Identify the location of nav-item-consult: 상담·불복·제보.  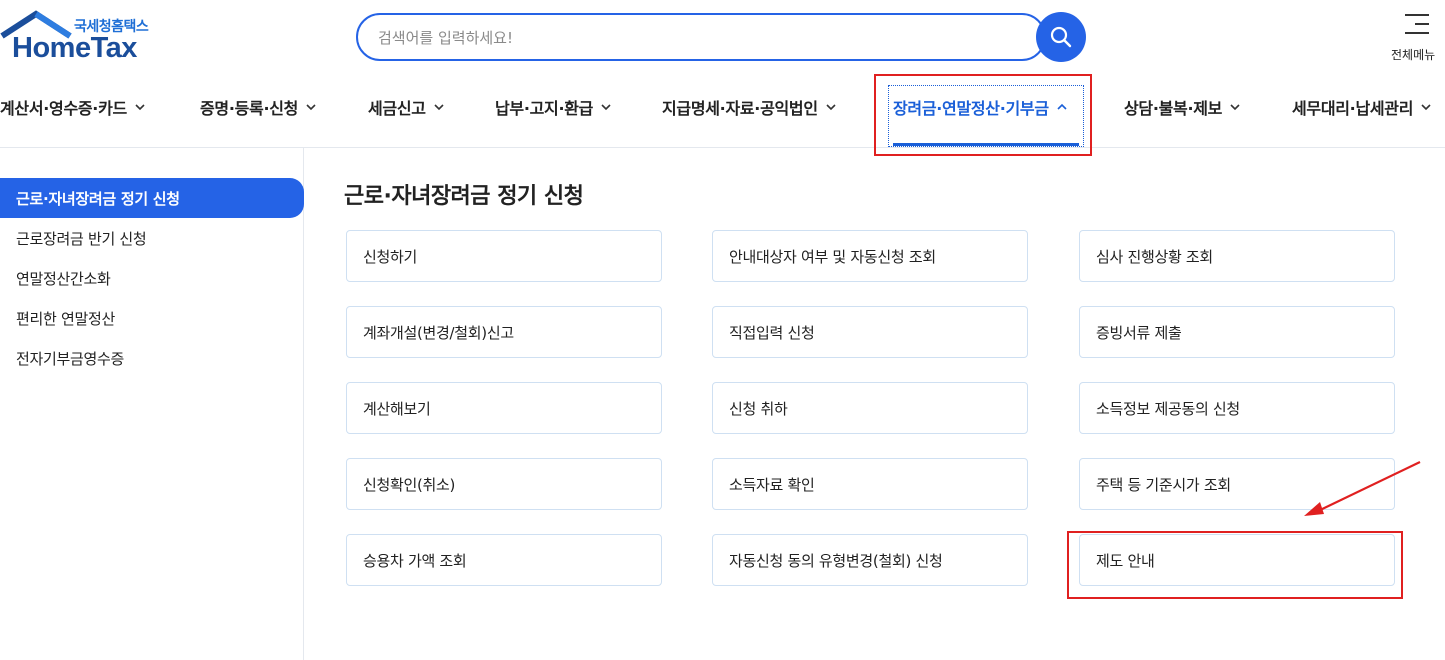
(1182, 107).